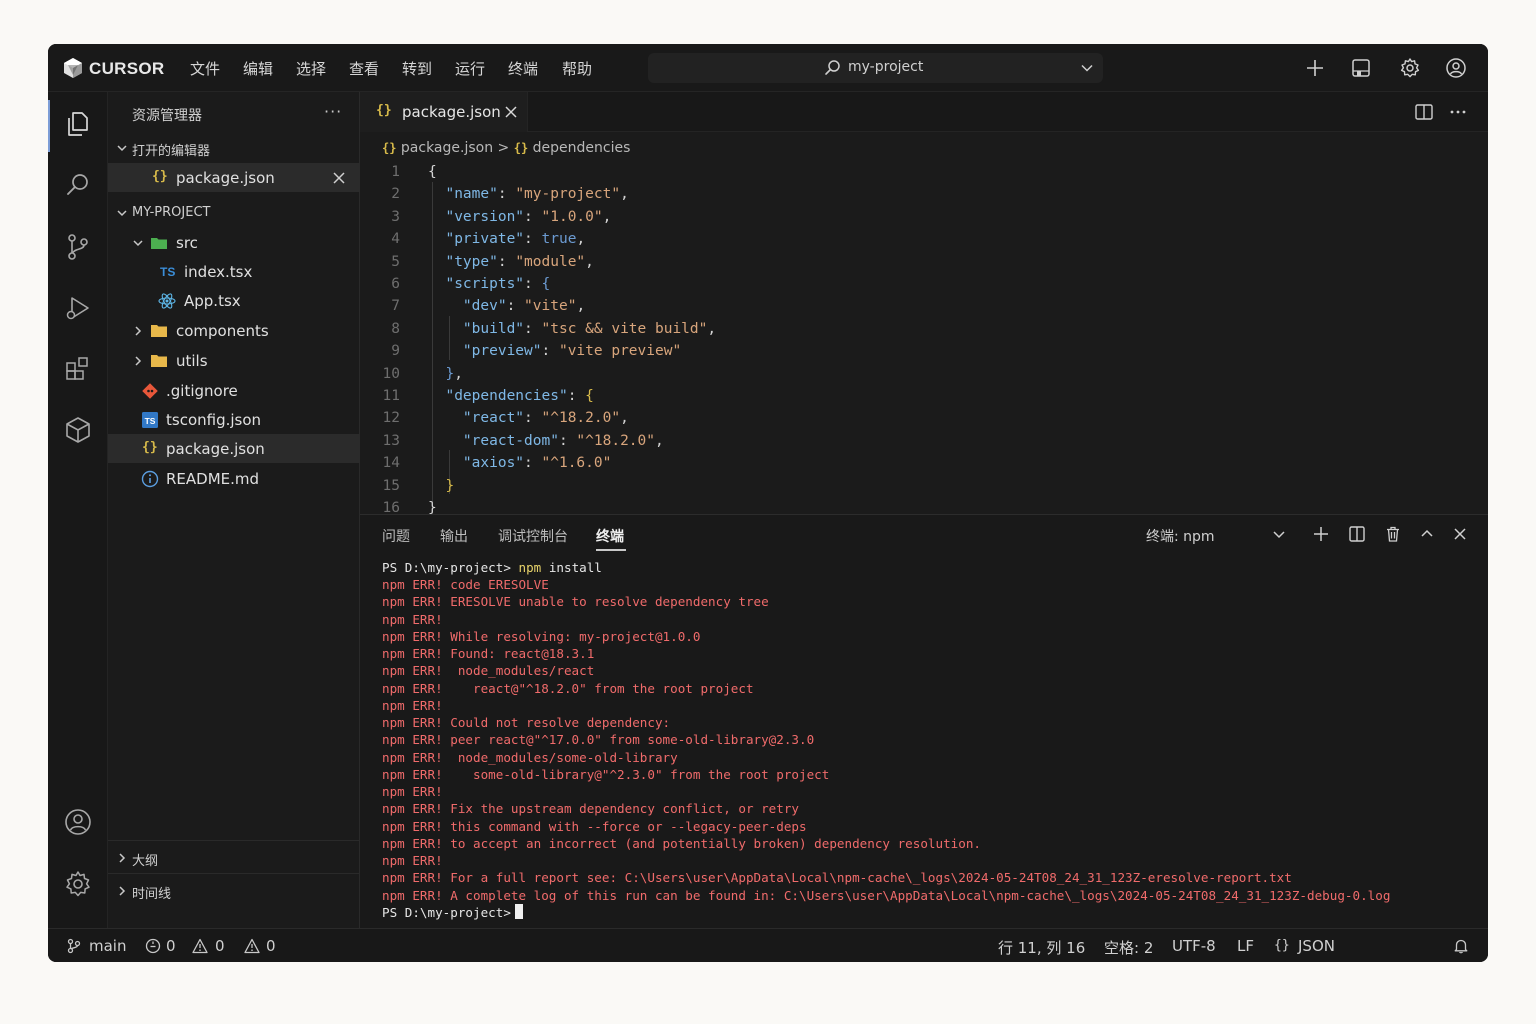  Describe the element at coordinates (1460, 534) in the screenshot. I see `close-panel-icon` at that location.